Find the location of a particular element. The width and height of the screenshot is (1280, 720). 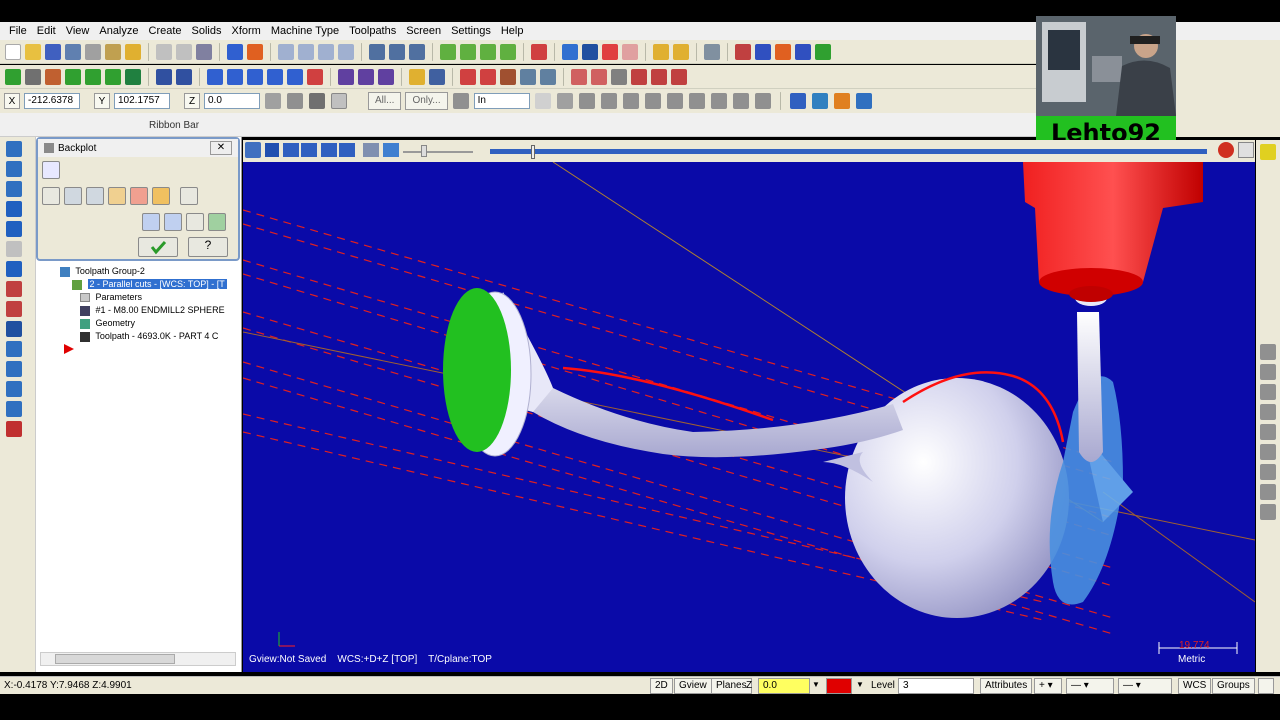

gview-icon is located at coordinates (570, 51).